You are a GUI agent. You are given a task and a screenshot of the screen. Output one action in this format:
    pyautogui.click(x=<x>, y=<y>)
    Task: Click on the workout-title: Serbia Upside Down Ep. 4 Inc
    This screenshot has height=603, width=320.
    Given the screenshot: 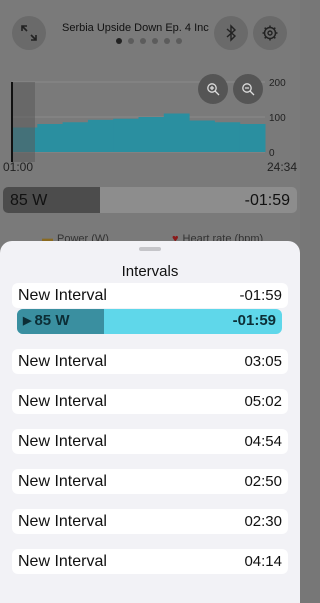 What is the action you would take?
    pyautogui.click(x=135, y=28)
    